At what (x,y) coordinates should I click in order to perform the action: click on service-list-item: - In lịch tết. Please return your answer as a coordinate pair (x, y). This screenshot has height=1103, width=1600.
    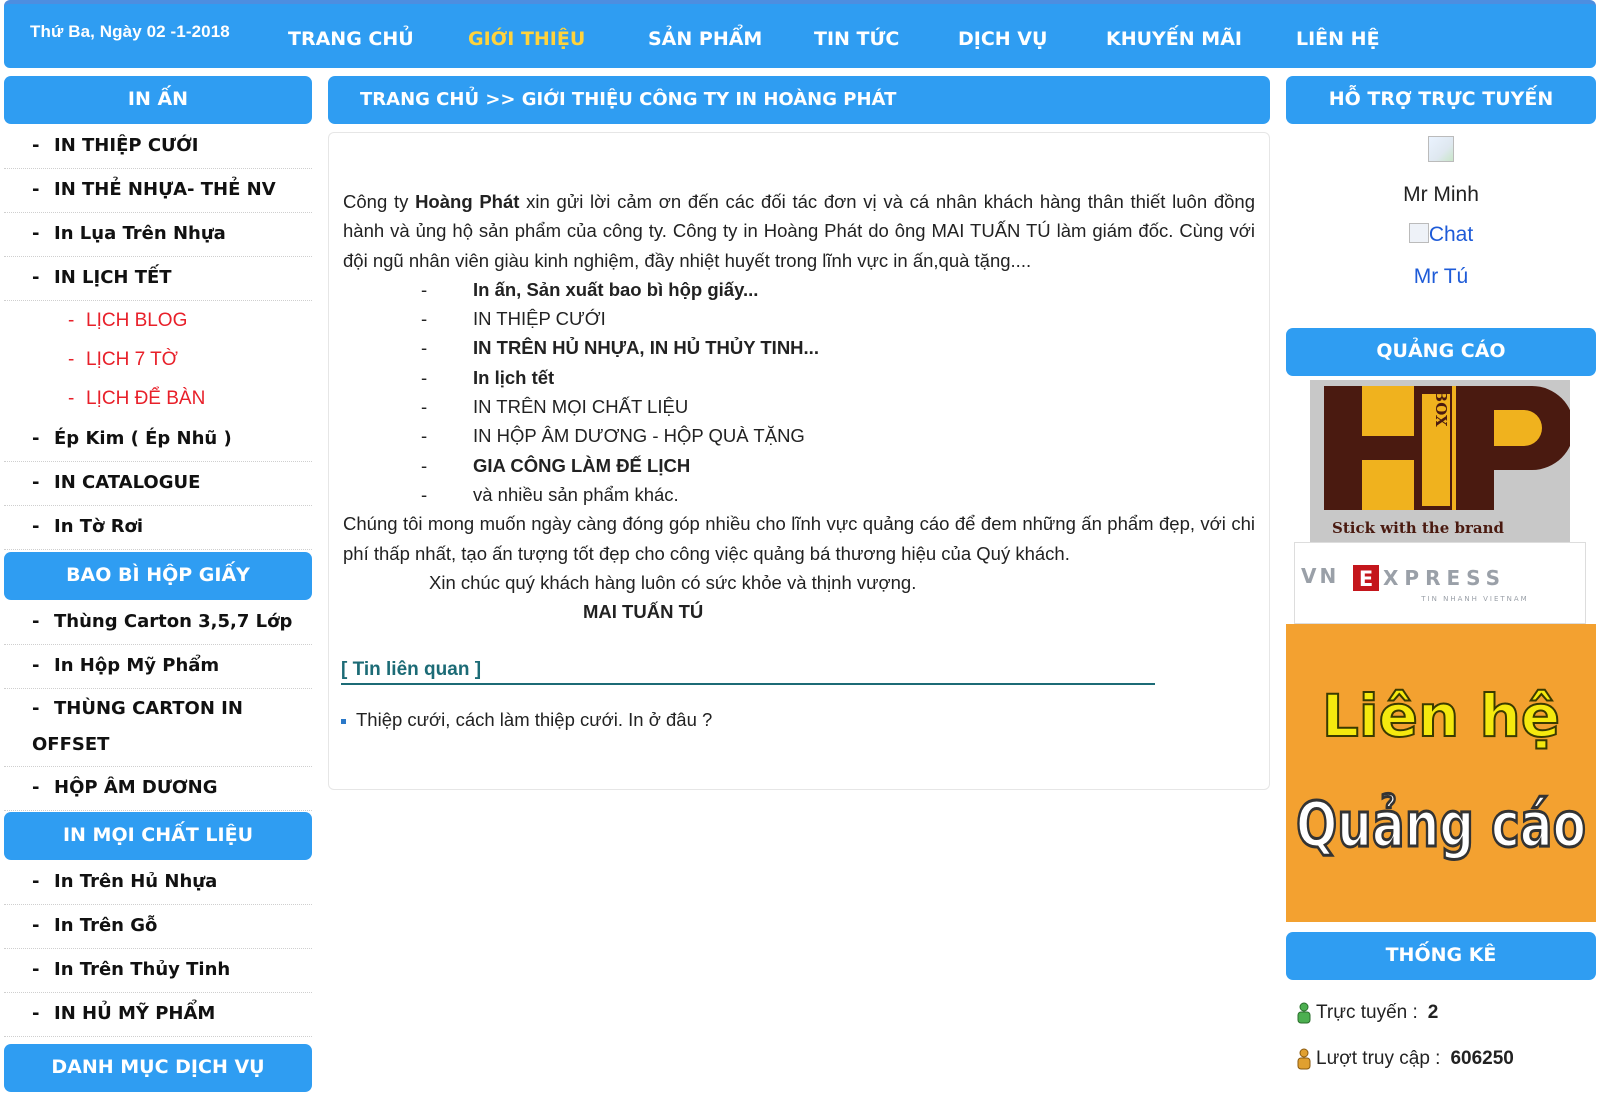
    Looking at the image, I should click on (799, 377).